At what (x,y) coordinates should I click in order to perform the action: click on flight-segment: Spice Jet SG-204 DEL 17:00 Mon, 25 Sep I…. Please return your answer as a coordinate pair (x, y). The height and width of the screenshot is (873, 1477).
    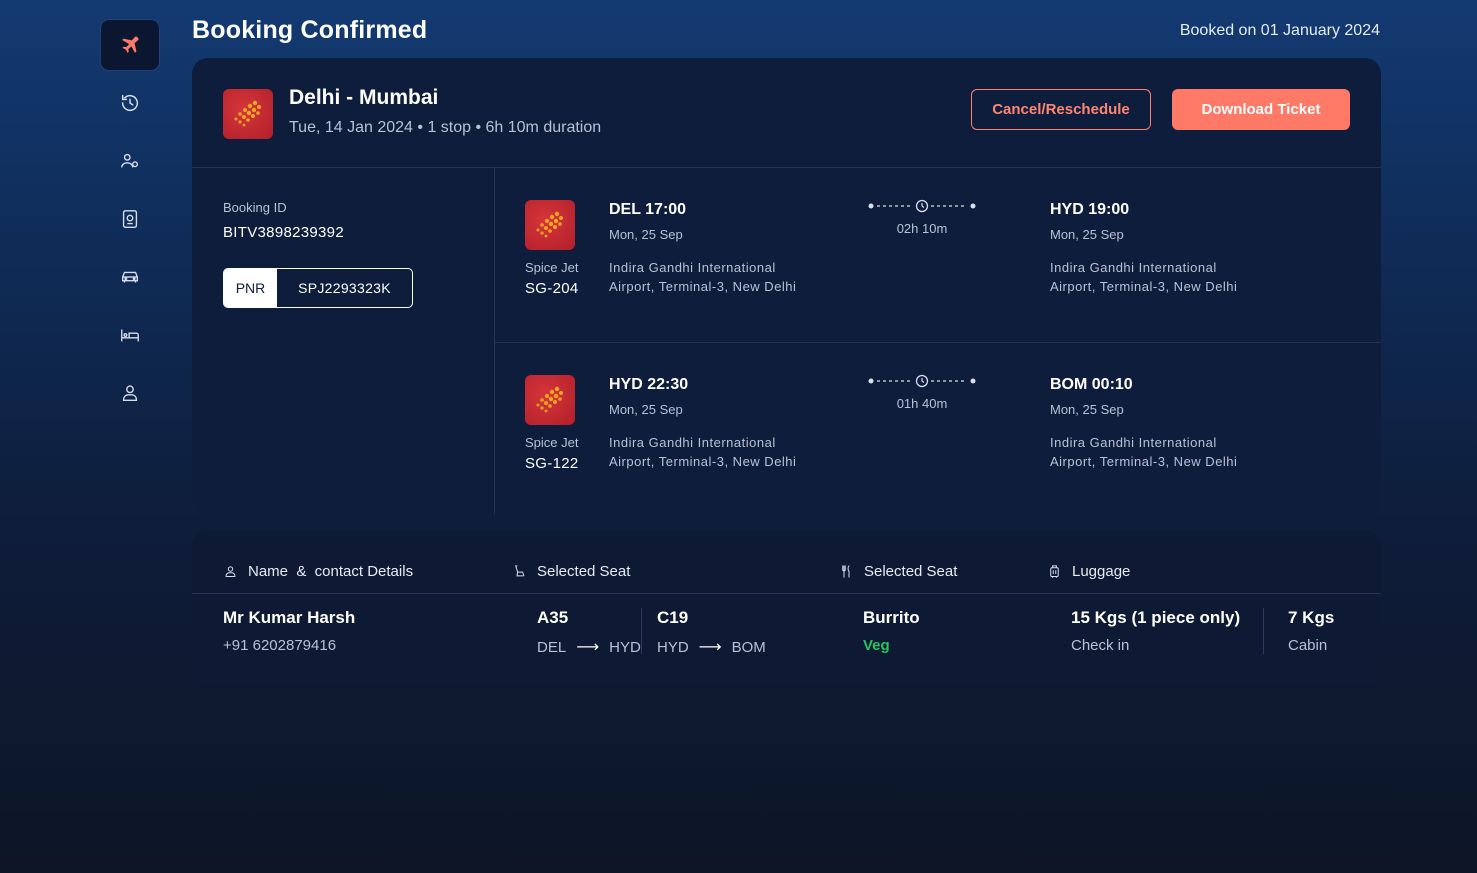
    Looking at the image, I should click on (938, 255).